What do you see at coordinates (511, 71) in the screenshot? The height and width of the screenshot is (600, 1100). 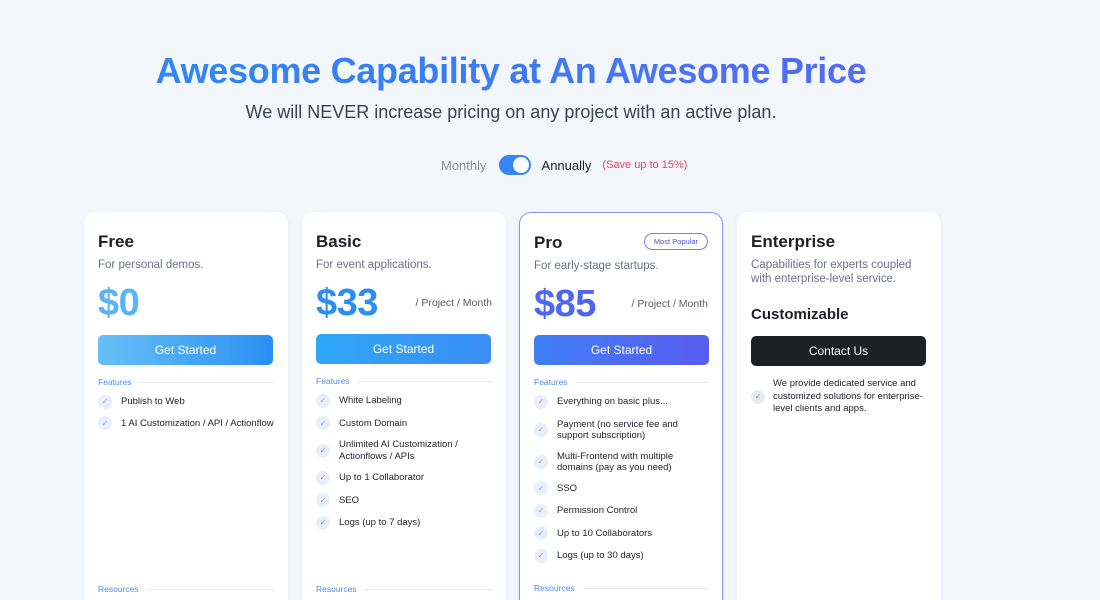 I see `page-title: Awesome Capability at An Awesome Price` at bounding box center [511, 71].